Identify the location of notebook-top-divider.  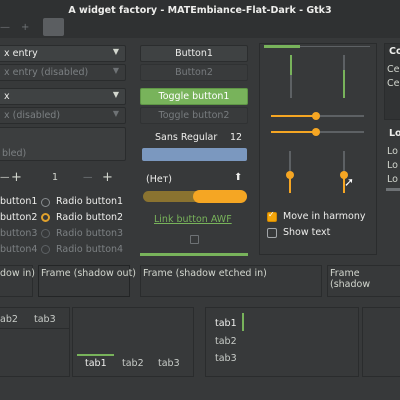
(35, 328).